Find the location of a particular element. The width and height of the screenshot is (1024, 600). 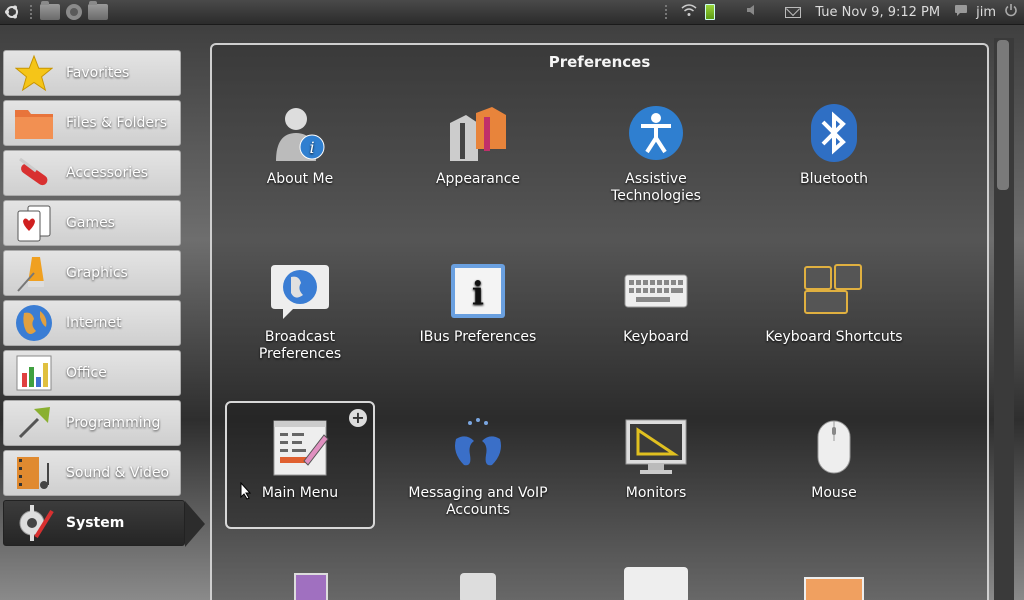

item-label: About Me is located at coordinates (300, 179).